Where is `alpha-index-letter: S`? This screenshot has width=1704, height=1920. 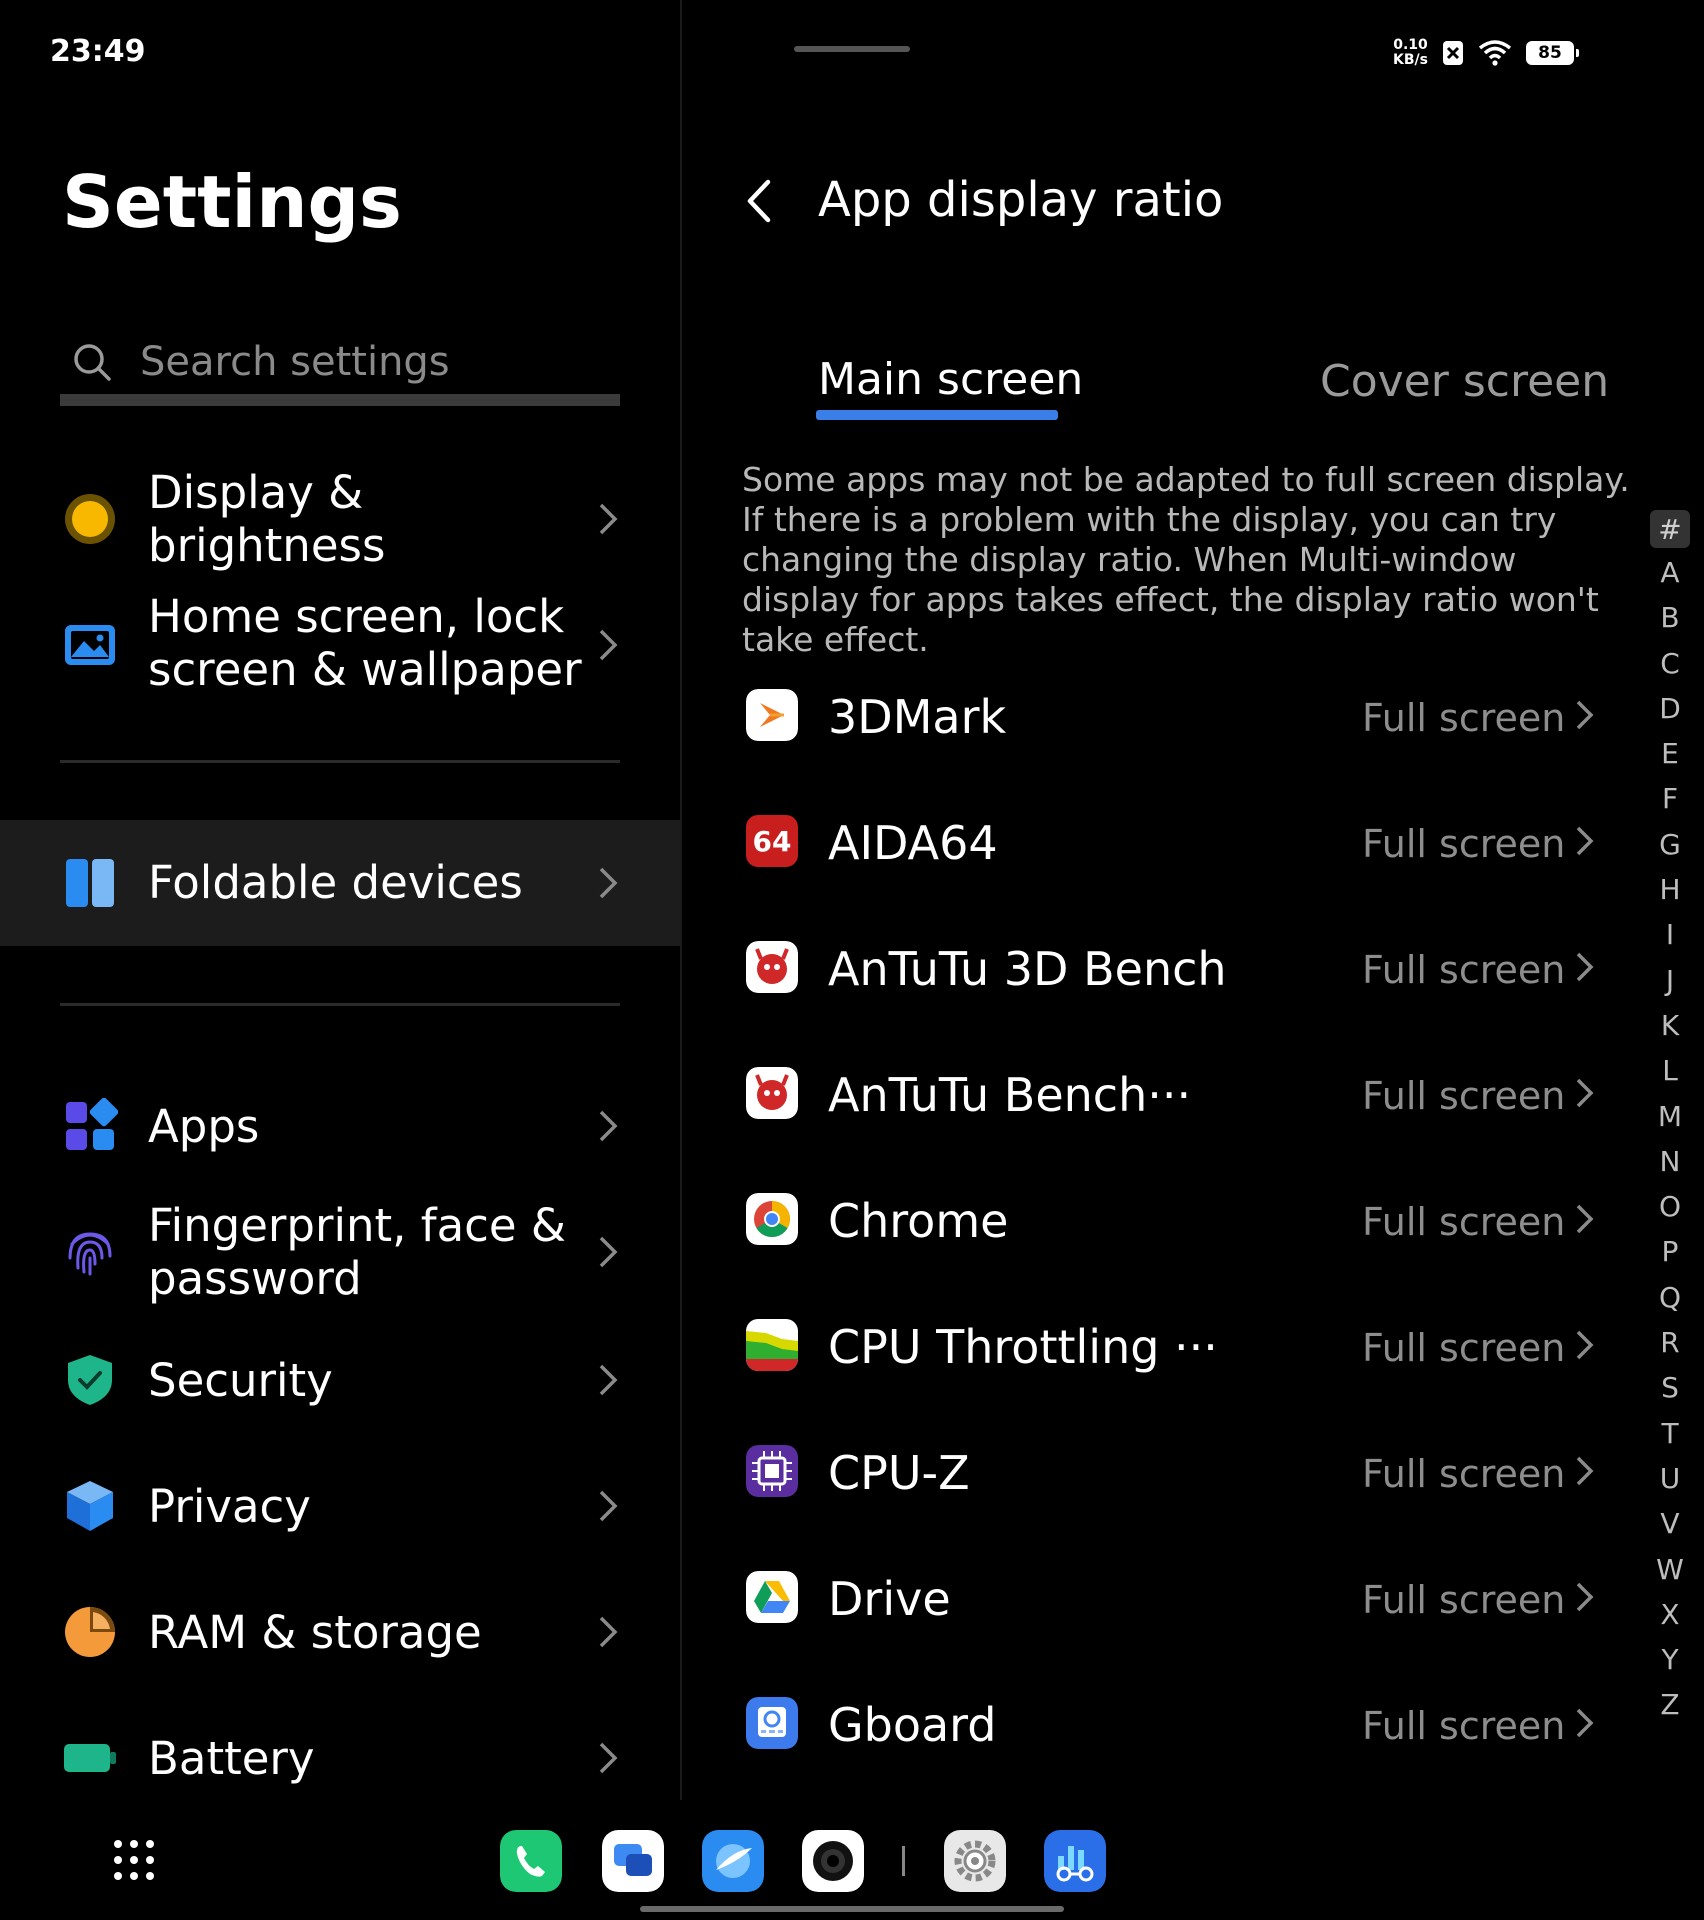 alpha-index-letter: S is located at coordinates (1670, 1387).